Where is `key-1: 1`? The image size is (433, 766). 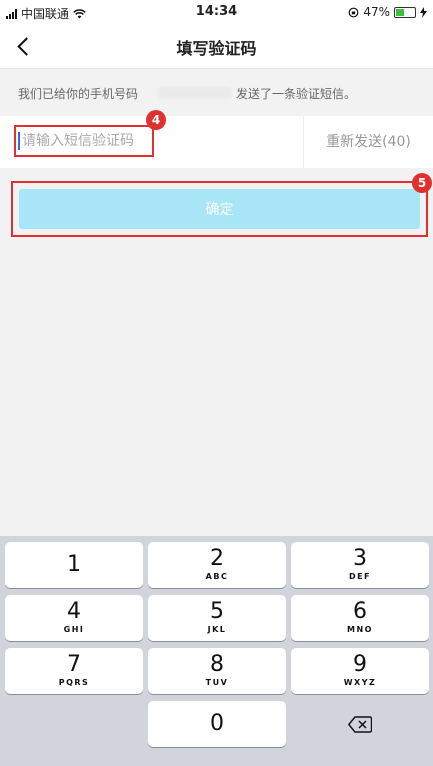
key-1: 1 is located at coordinates (74, 565).